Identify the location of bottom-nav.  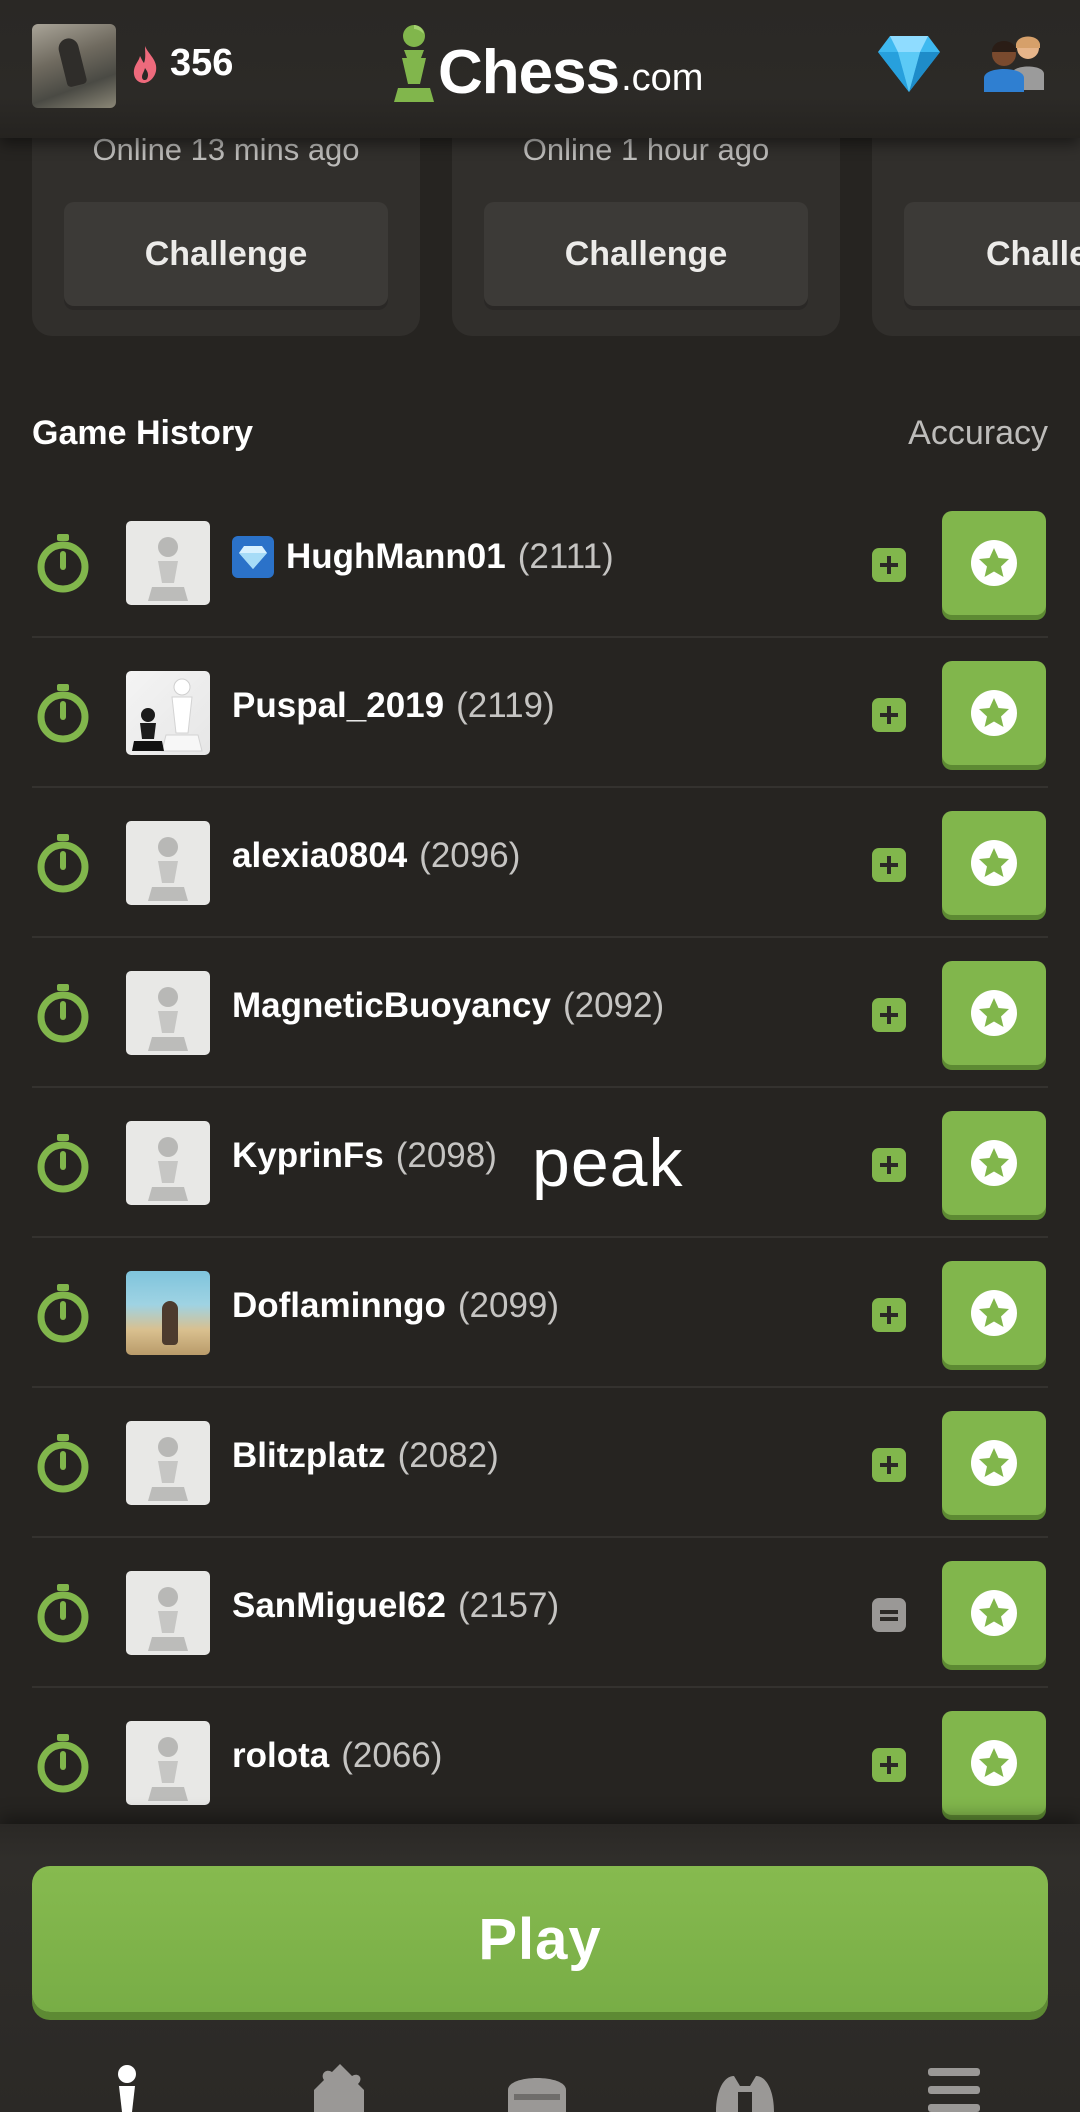
(540, 2086).